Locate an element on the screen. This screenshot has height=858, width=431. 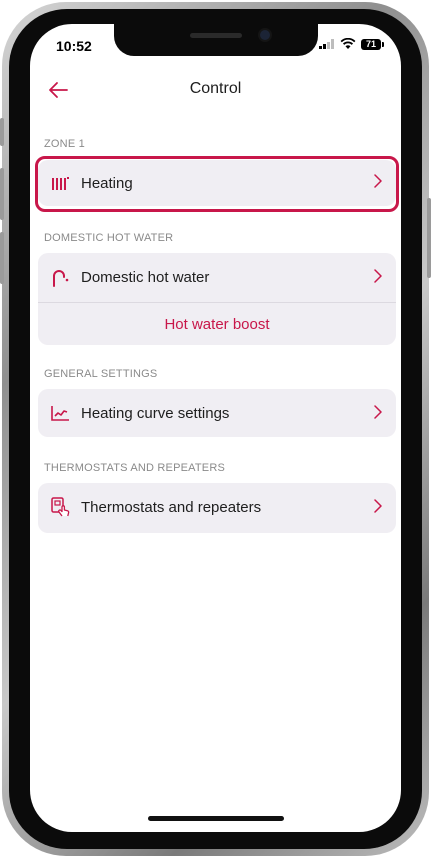
thermostats-row: Thermostats and repeaters is located at coordinates (217, 508).